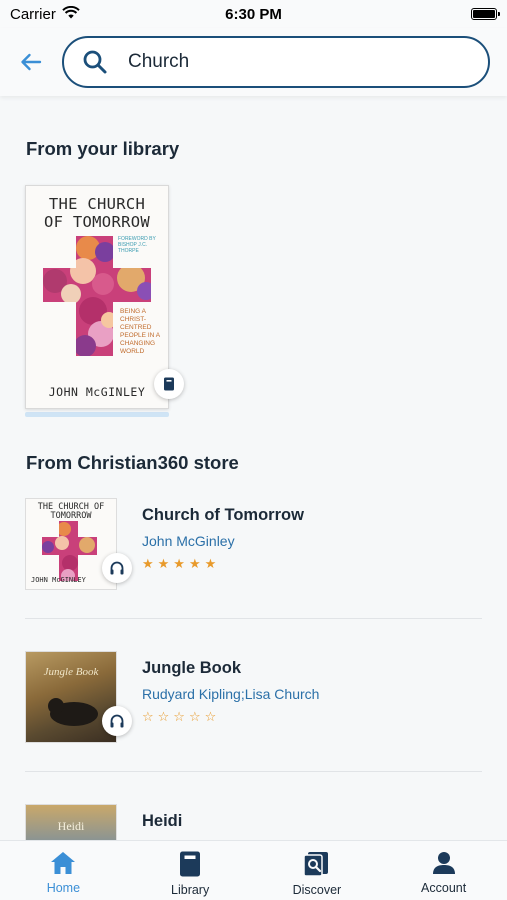 The height and width of the screenshot is (900, 507). What do you see at coordinates (231, 694) in the screenshot?
I see `book-author: Rudyard Kipling;Lisa Church` at bounding box center [231, 694].